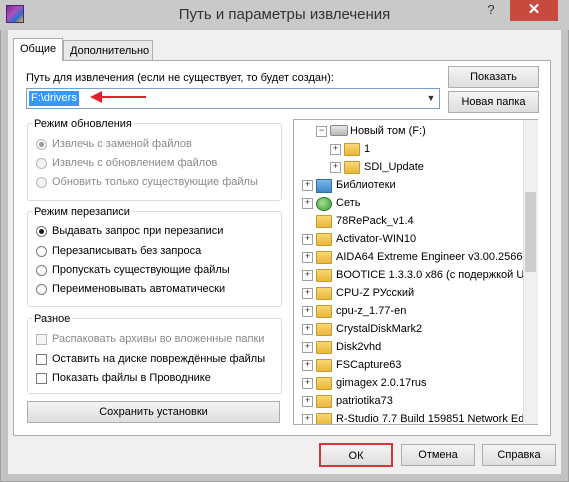 The image size is (569, 482). I want to click on title-help-button: ?, so click(491, 10).